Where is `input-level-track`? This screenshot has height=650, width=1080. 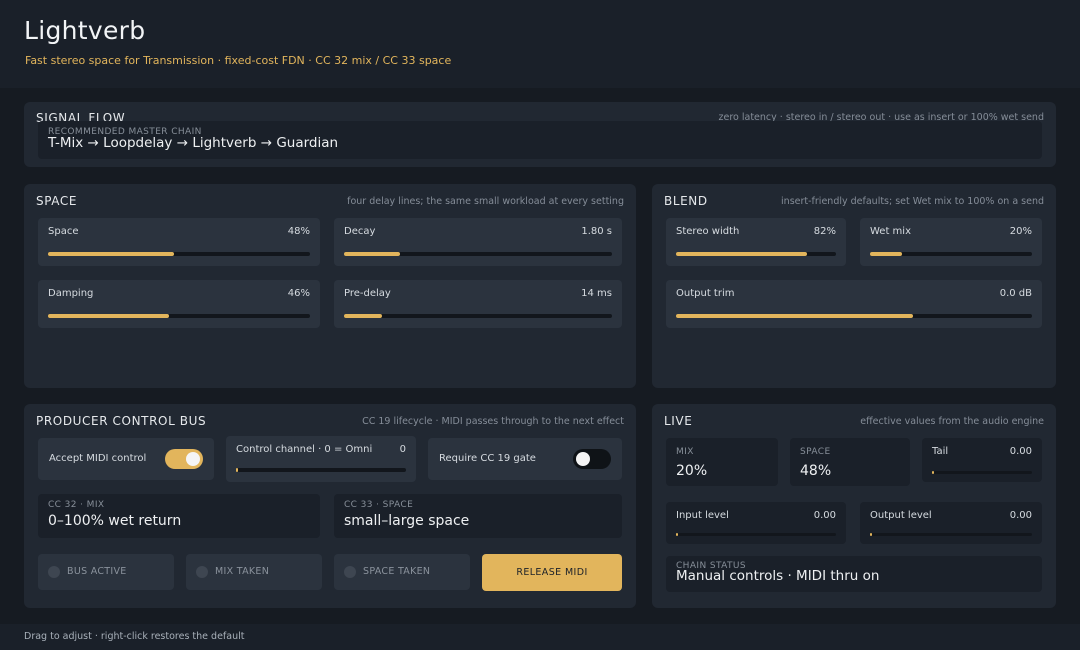 input-level-track is located at coordinates (756, 534).